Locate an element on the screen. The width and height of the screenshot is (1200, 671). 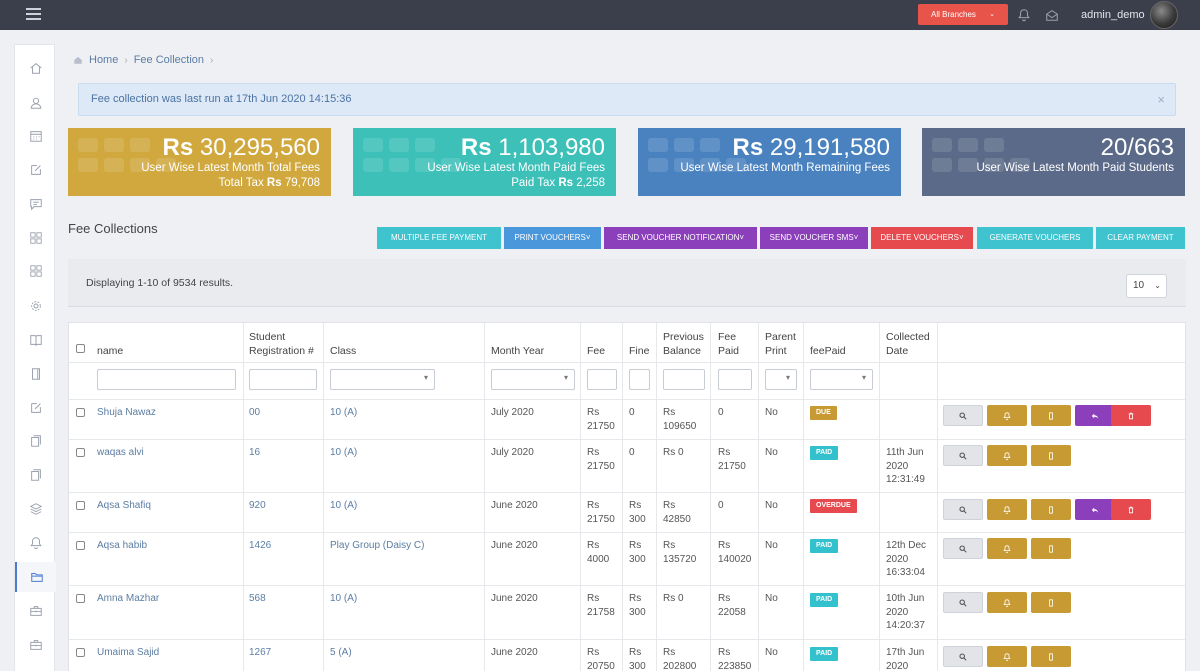
sidebar-item-notes is located at coordinates (35, 408).